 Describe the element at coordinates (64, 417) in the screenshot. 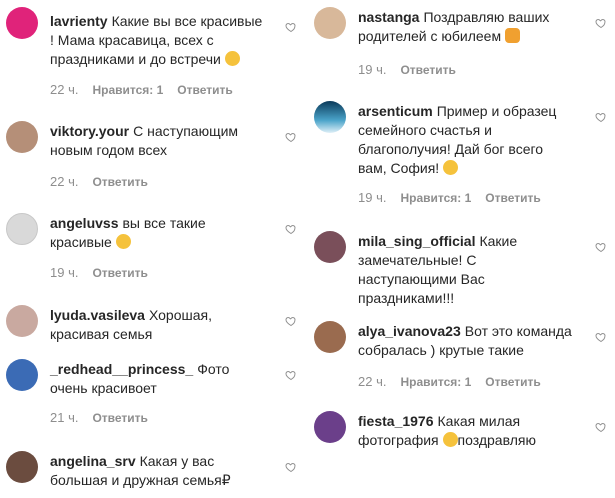

I see `comment-time: 21 ч.` at that location.